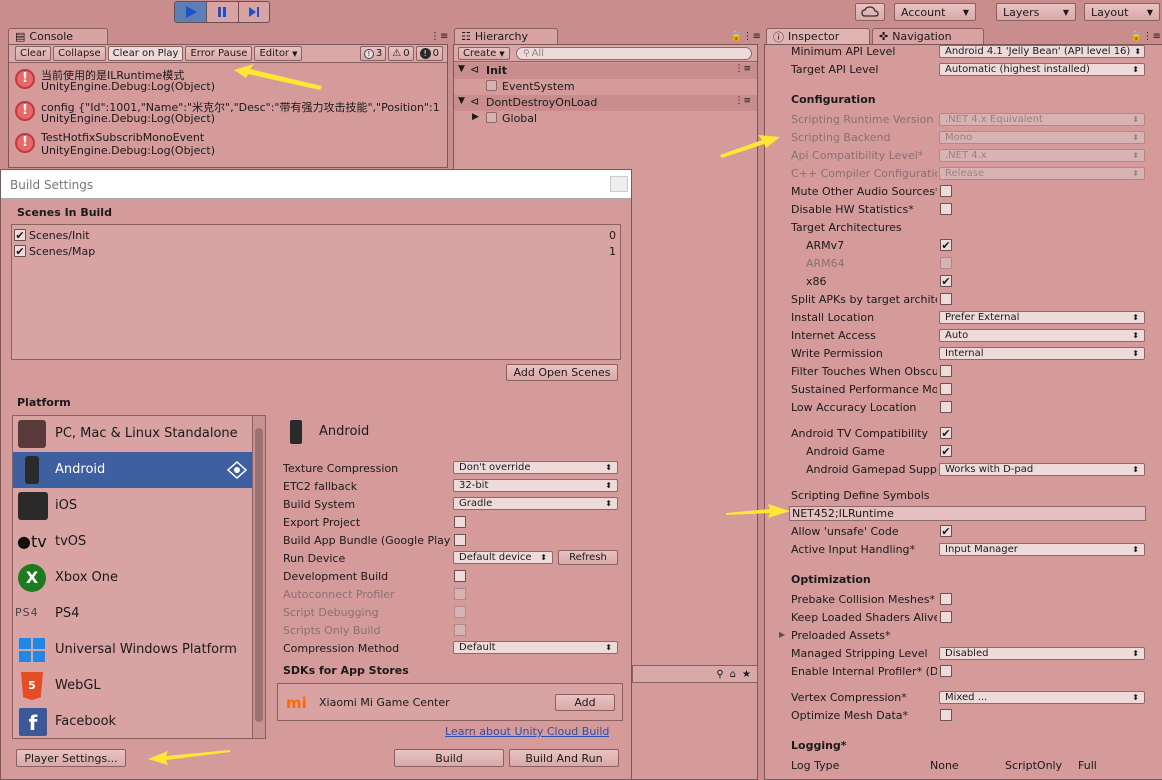 The height and width of the screenshot is (780, 1162). Describe the element at coordinates (133, 470) in the screenshot. I see `platform-item: Android` at that location.